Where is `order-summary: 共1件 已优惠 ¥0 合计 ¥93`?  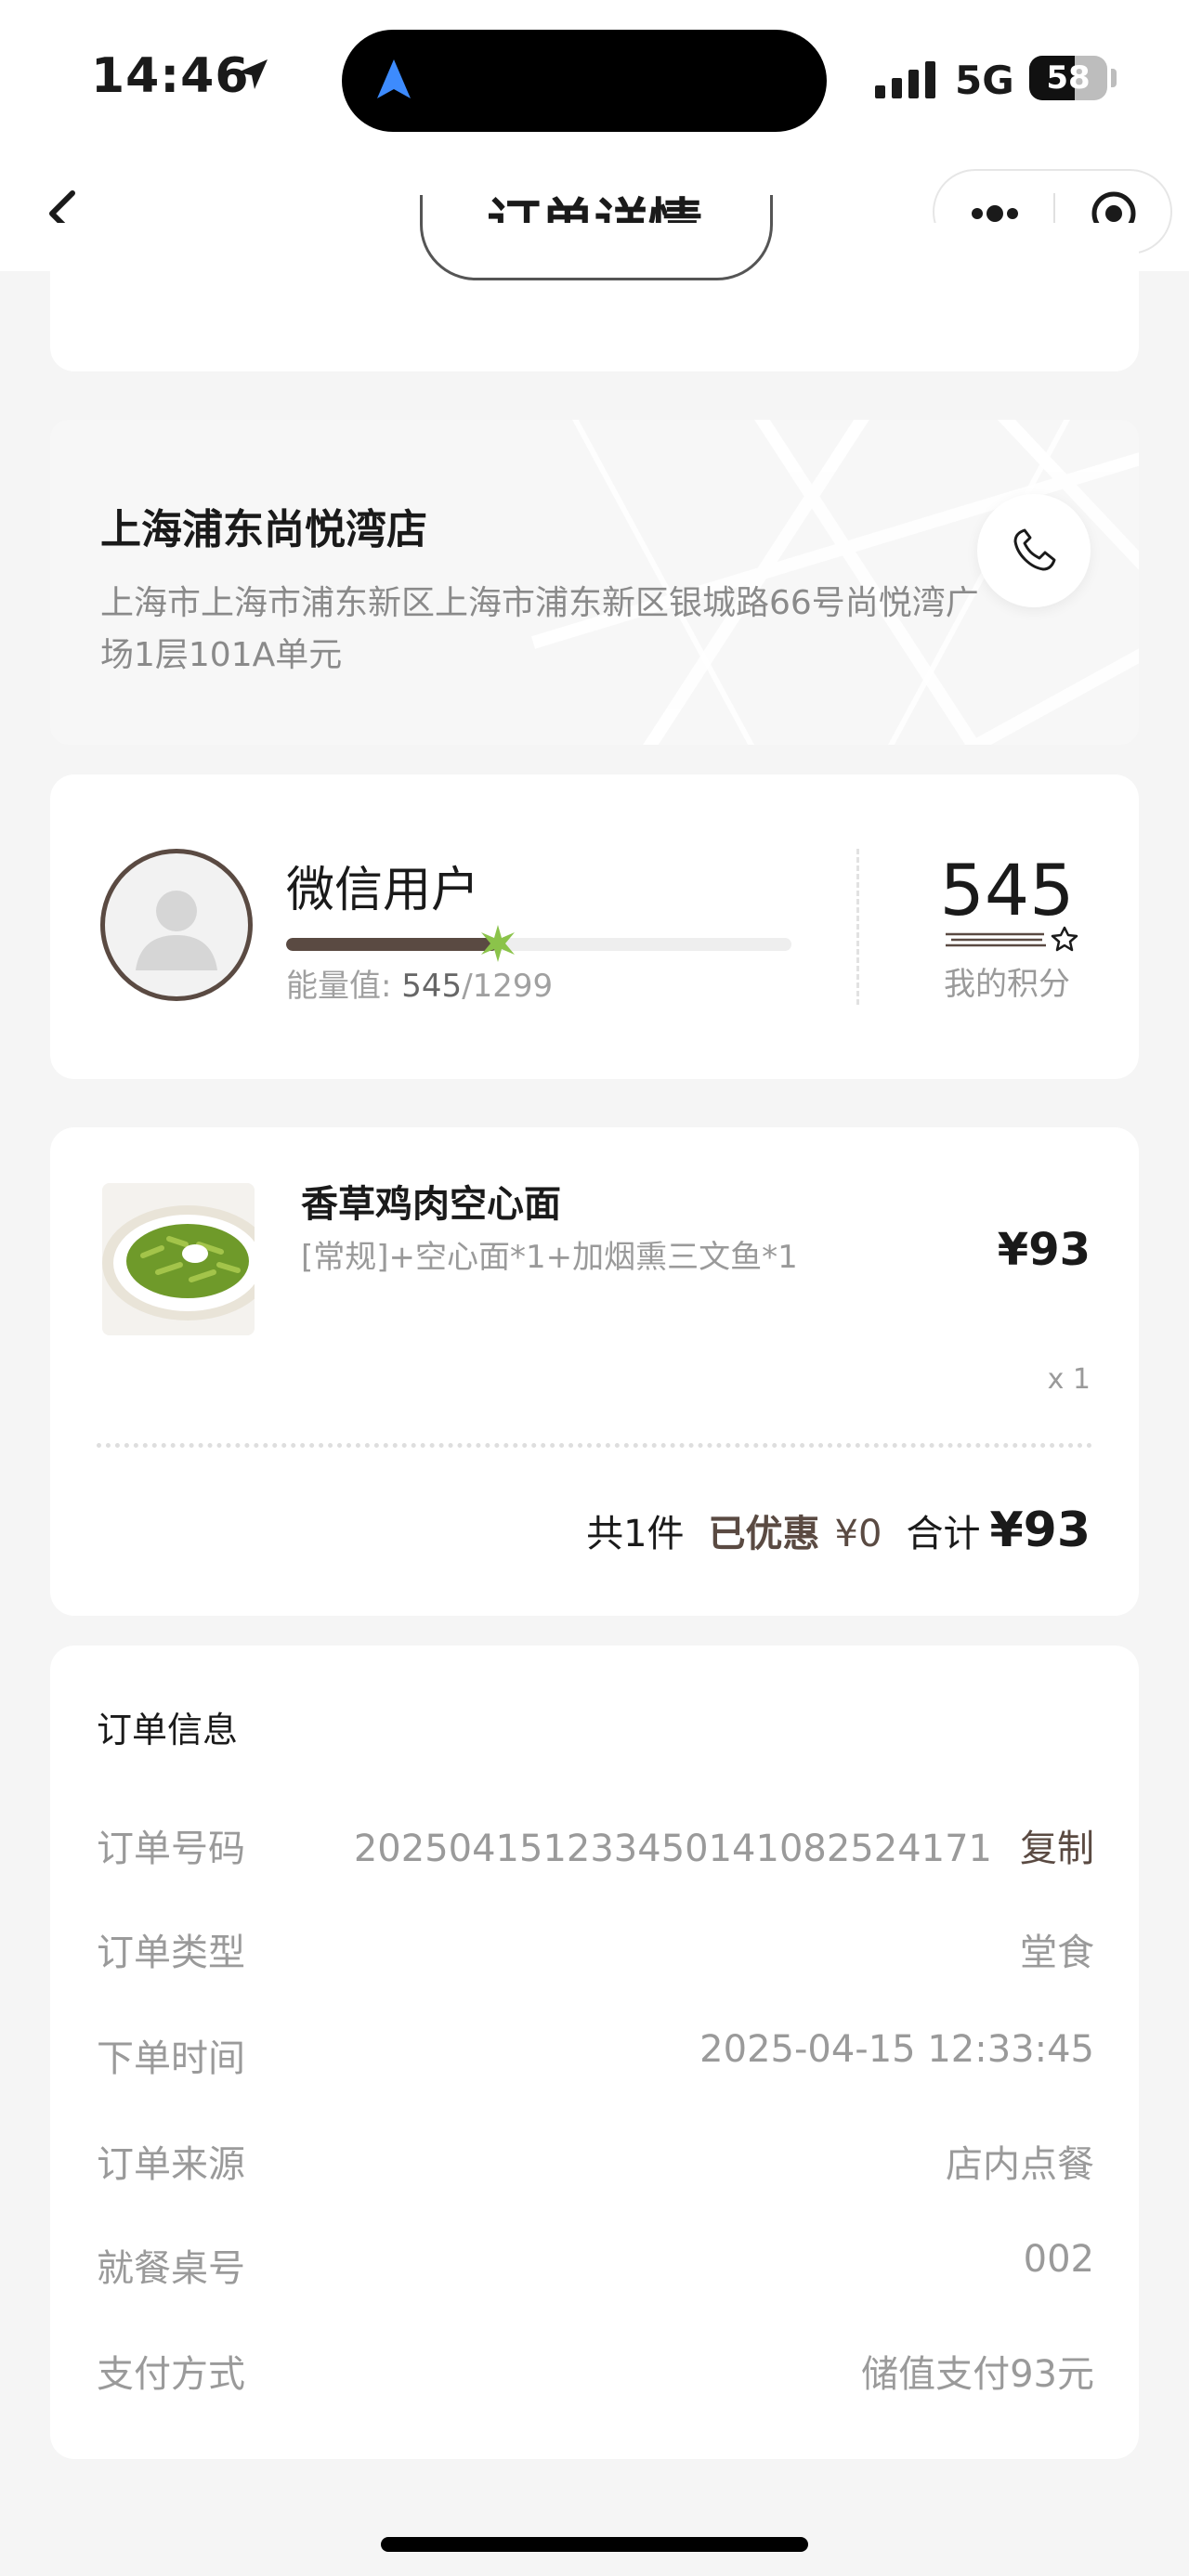
order-summary: 共1件 已优惠 ¥0 合计 ¥93 is located at coordinates (838, 1535).